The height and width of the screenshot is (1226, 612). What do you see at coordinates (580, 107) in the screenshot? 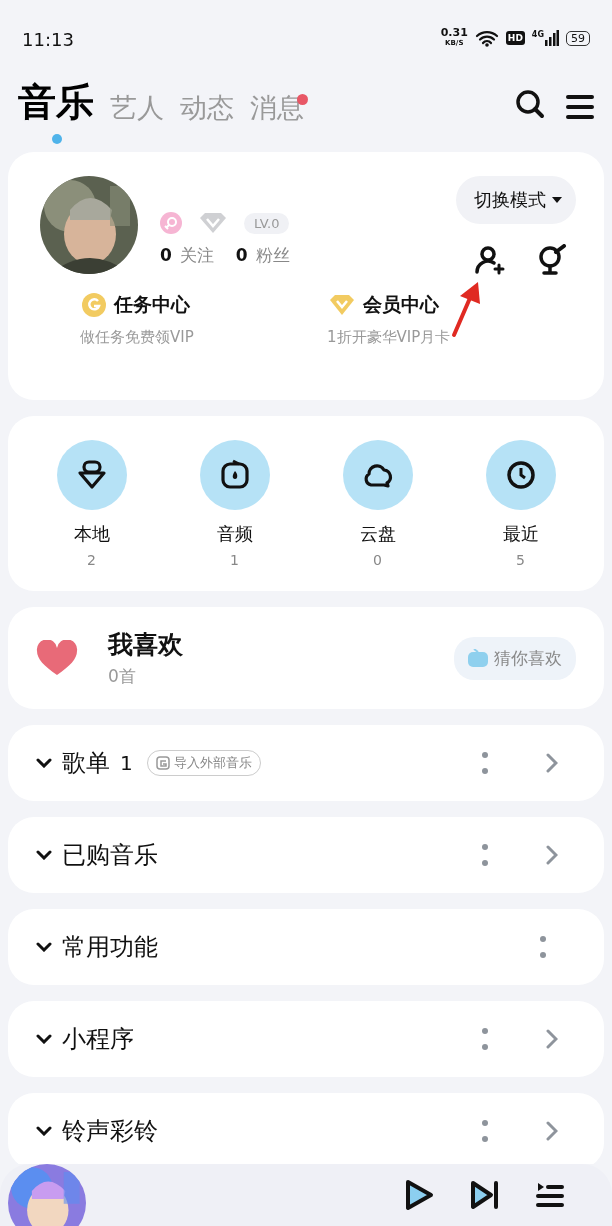
I see `menu-icon` at bounding box center [580, 107].